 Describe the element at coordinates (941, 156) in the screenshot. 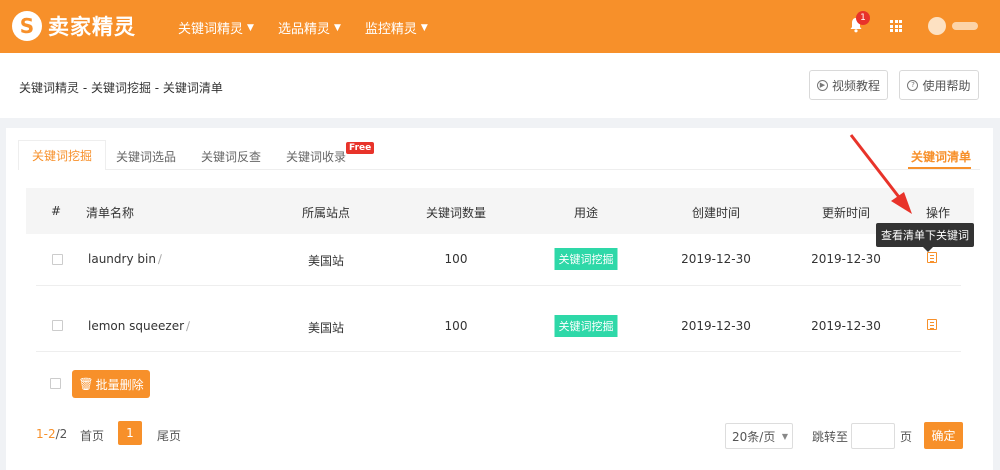

I see `tab-keyword-list: 关键词清单` at that location.